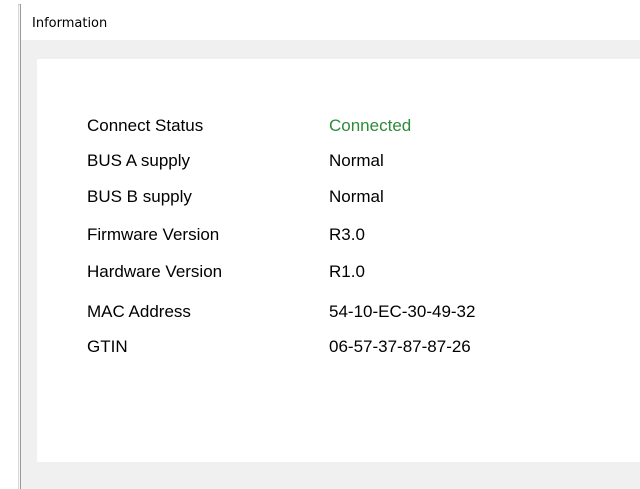  I want to click on info-row-bus-b-supply: BUS B supply Normal, so click(347, 199).